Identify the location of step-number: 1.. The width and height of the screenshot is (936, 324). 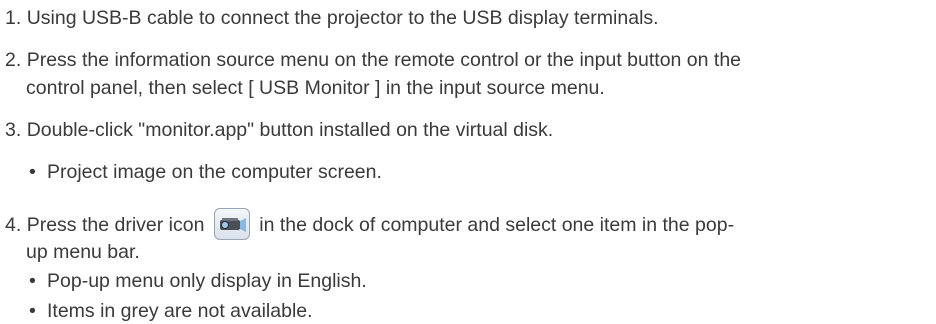
(13, 18).